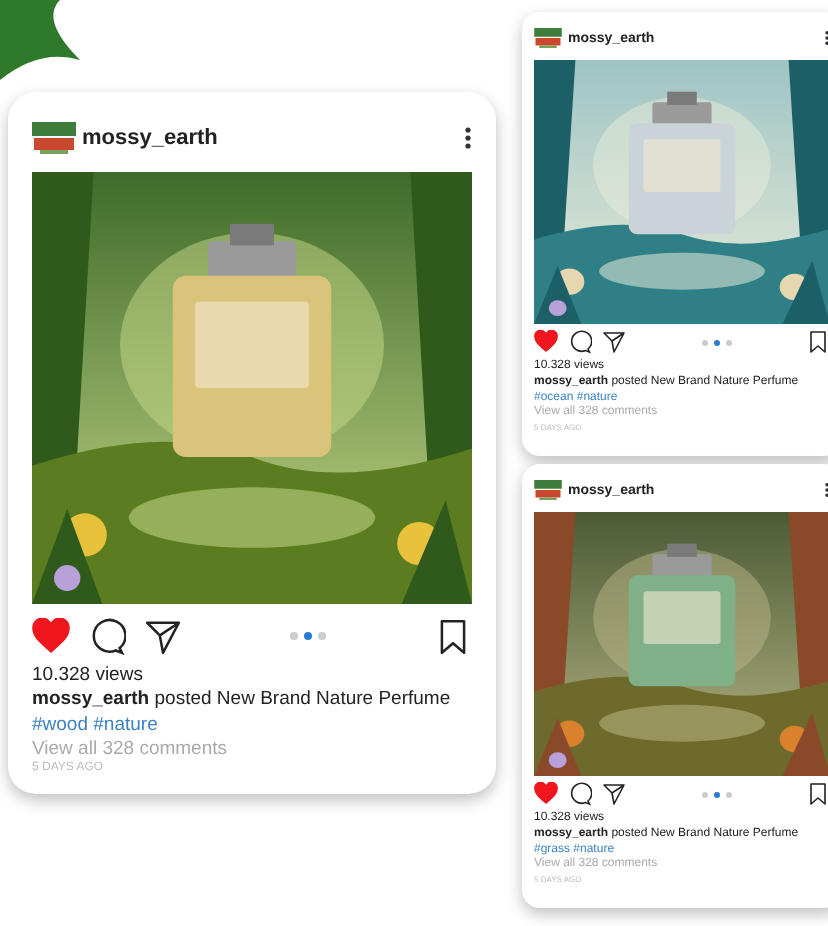 This screenshot has height=926, width=828. I want to click on hashtags: #wood #nature, so click(252, 726).